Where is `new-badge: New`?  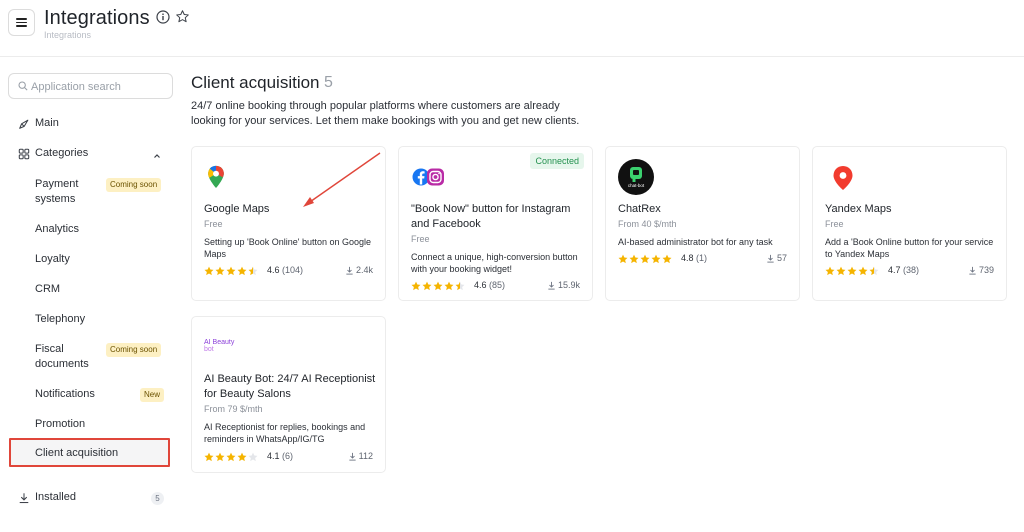
new-badge: New is located at coordinates (152, 395).